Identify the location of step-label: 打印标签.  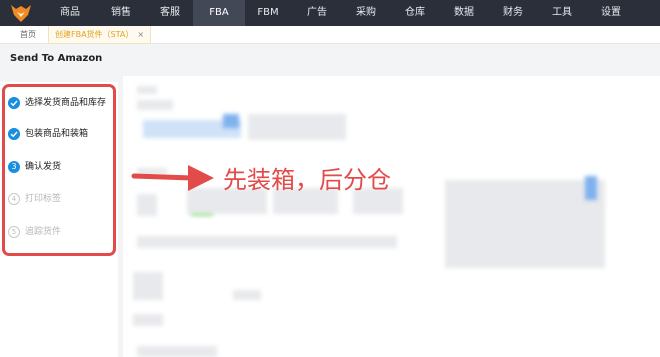
(43, 199).